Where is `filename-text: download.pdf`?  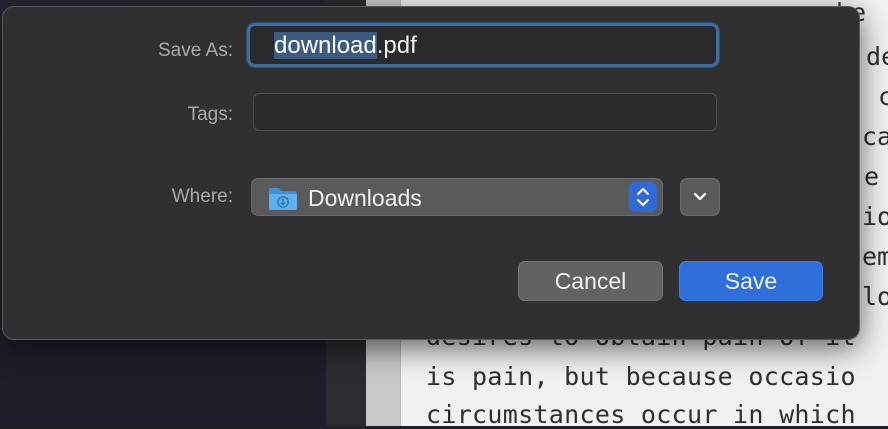 filename-text: download.pdf is located at coordinates (345, 46).